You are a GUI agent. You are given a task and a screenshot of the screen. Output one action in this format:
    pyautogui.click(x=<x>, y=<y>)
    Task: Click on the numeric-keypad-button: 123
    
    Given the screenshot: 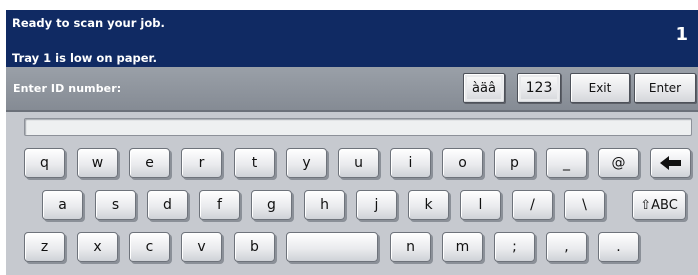 What is the action you would take?
    pyautogui.click(x=539, y=88)
    